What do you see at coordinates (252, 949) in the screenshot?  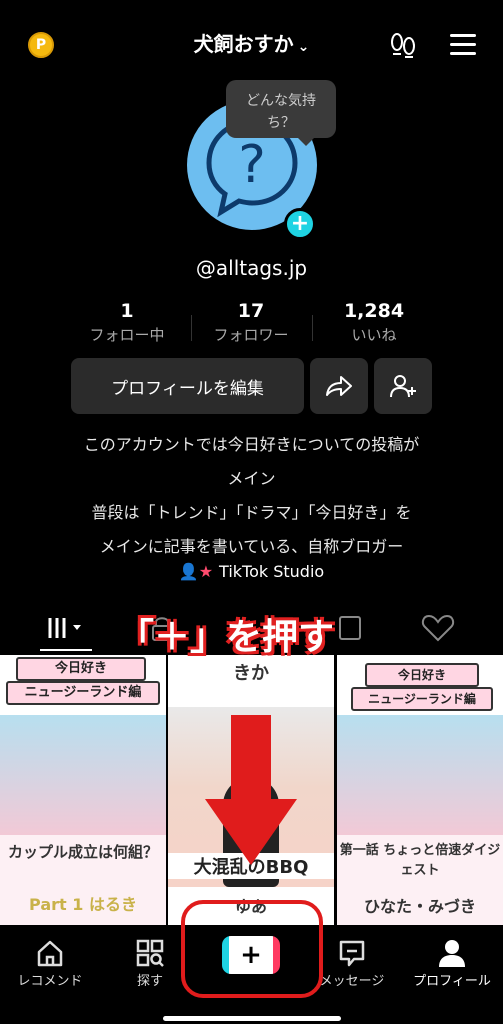 I see `create-highlight-annotation` at bounding box center [252, 949].